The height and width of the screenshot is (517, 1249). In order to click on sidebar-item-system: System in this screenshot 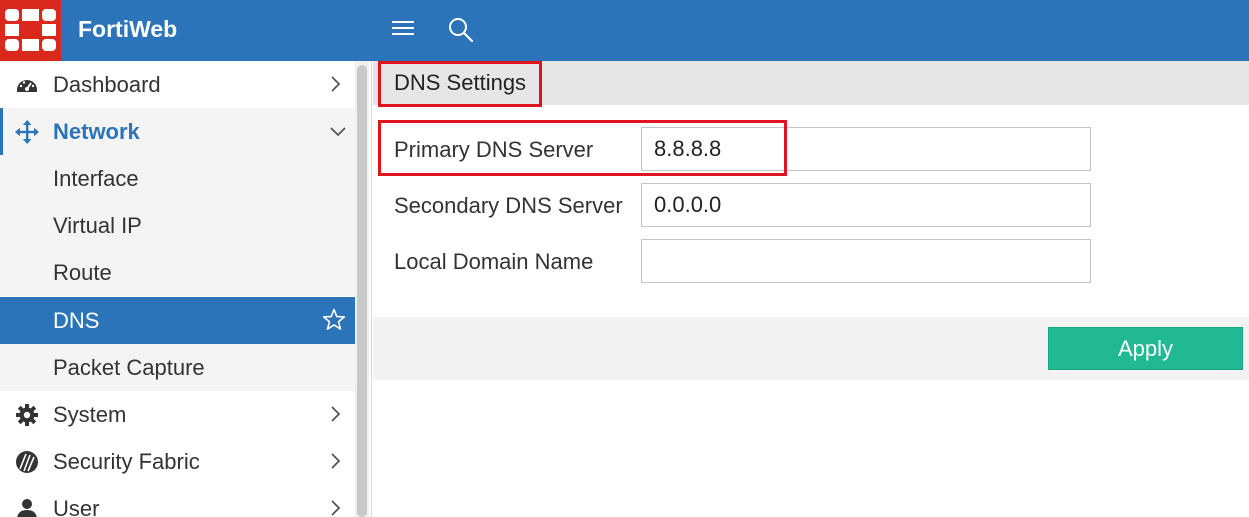, I will do `click(177, 414)`.